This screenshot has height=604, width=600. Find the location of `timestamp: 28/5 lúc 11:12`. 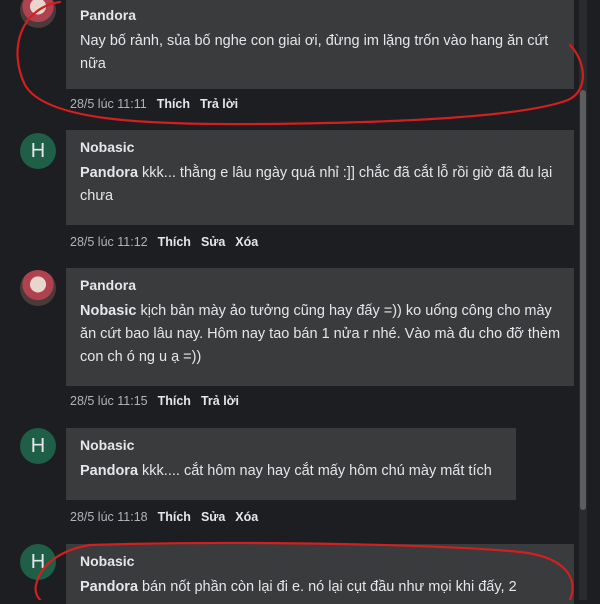

timestamp: 28/5 lúc 11:12 is located at coordinates (109, 242).